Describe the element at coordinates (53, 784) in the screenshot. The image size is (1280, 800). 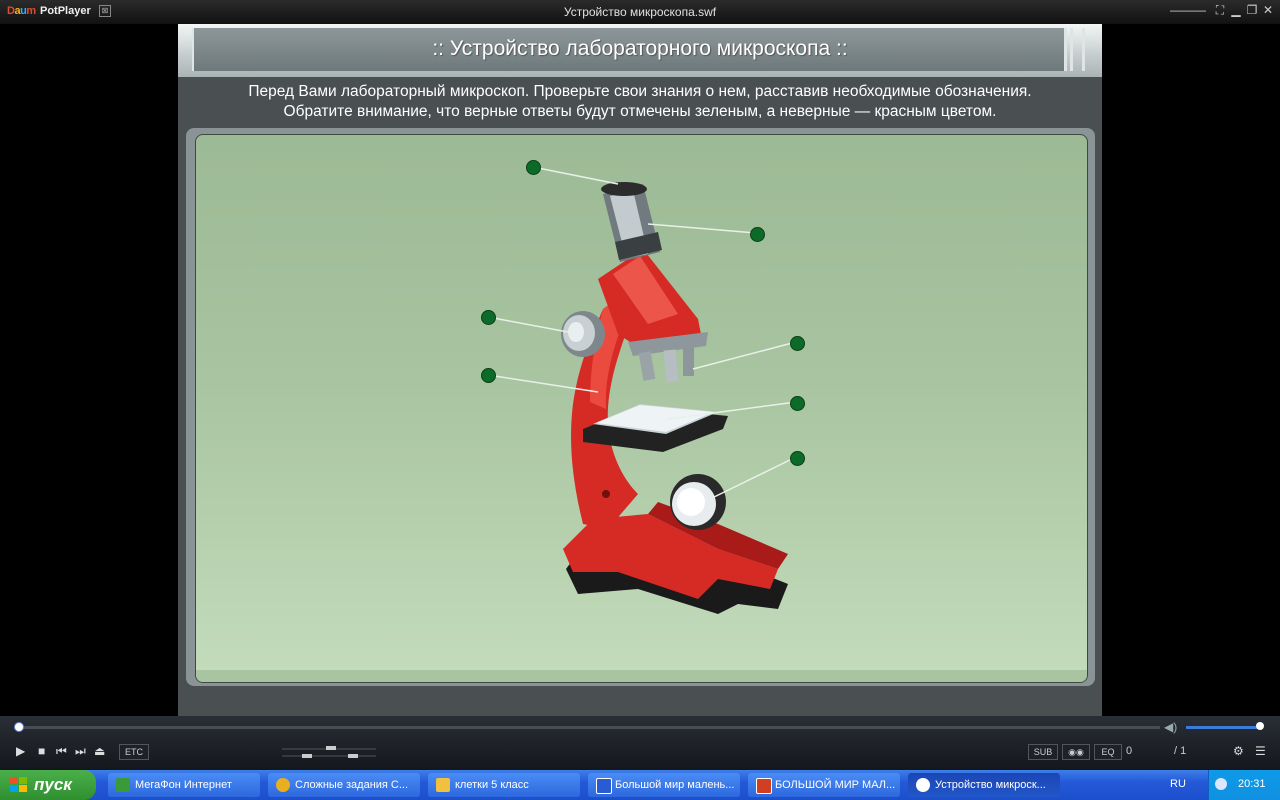
I see `start-label: пуск` at that location.